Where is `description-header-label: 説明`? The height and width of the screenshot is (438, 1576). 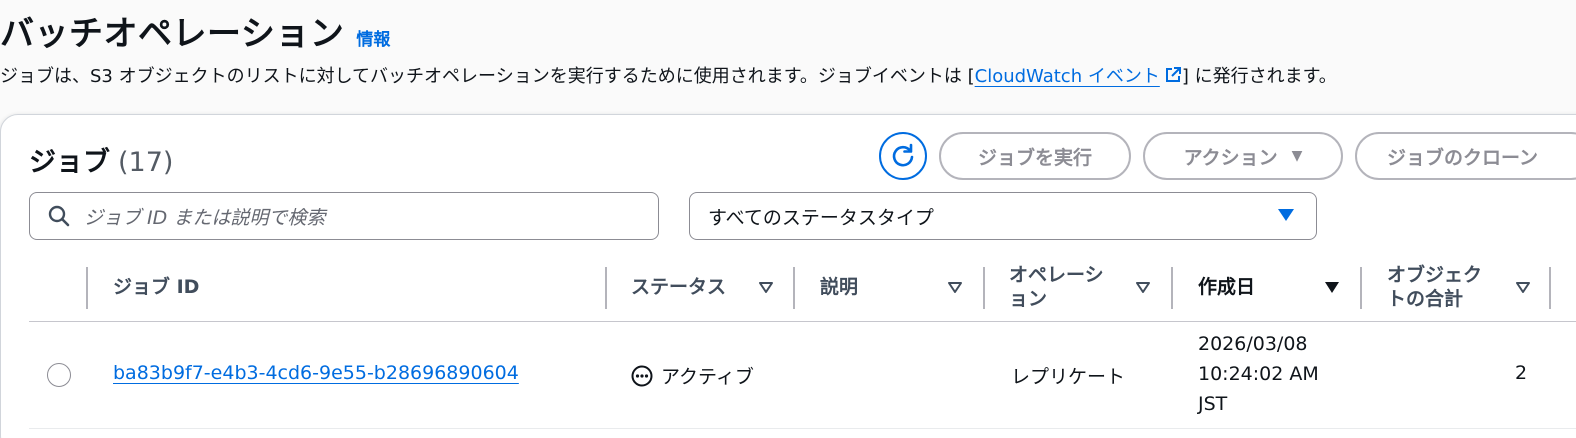 description-header-label: 説明 is located at coordinates (839, 287).